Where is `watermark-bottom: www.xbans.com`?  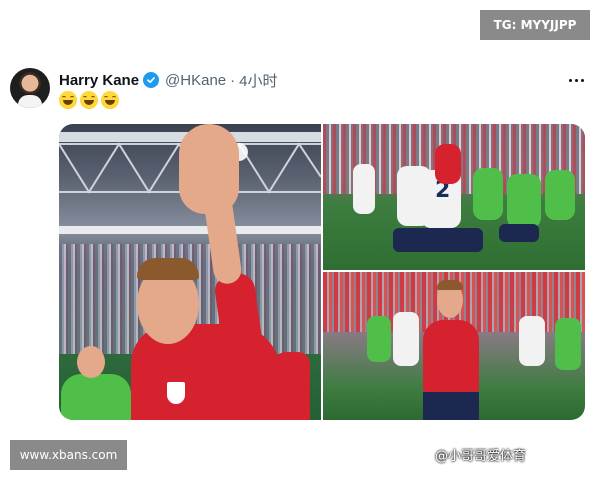
watermark-bottom: www.xbans.com is located at coordinates (68, 455).